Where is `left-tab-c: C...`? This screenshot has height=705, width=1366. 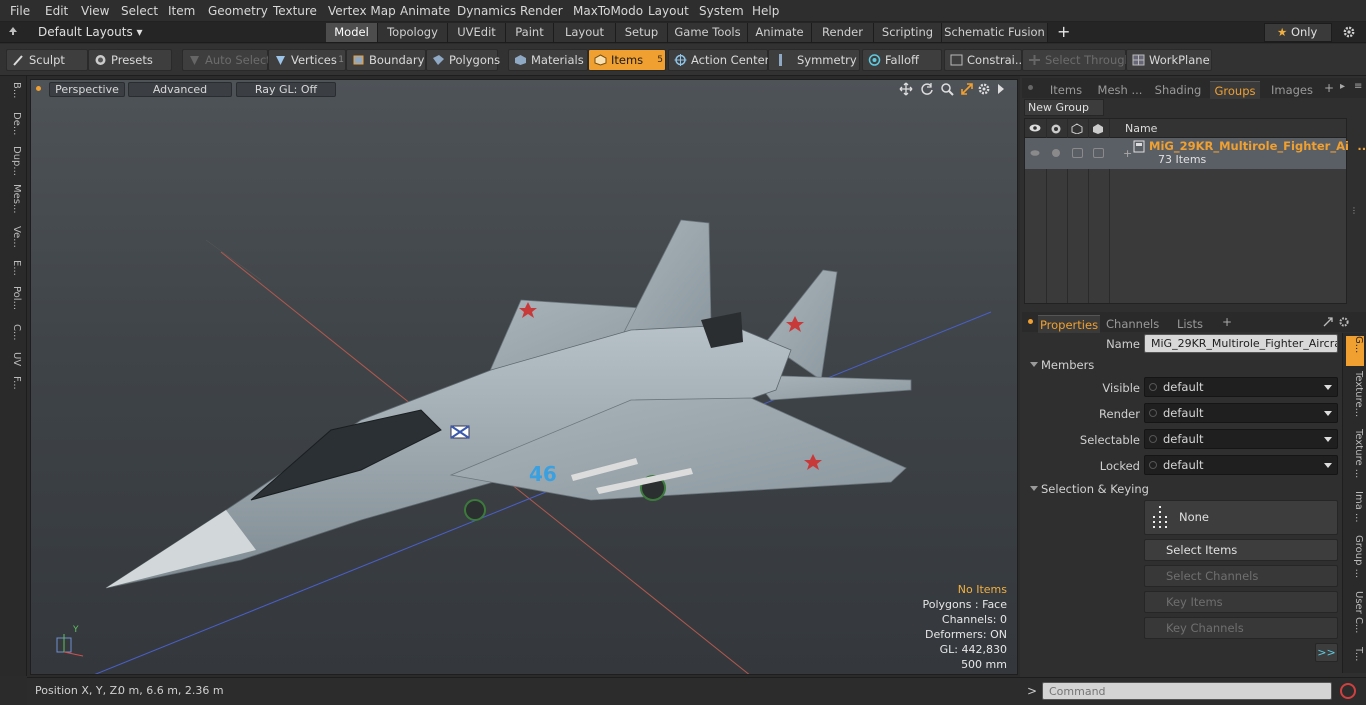
left-tab-c: C... is located at coordinates (13, 336).